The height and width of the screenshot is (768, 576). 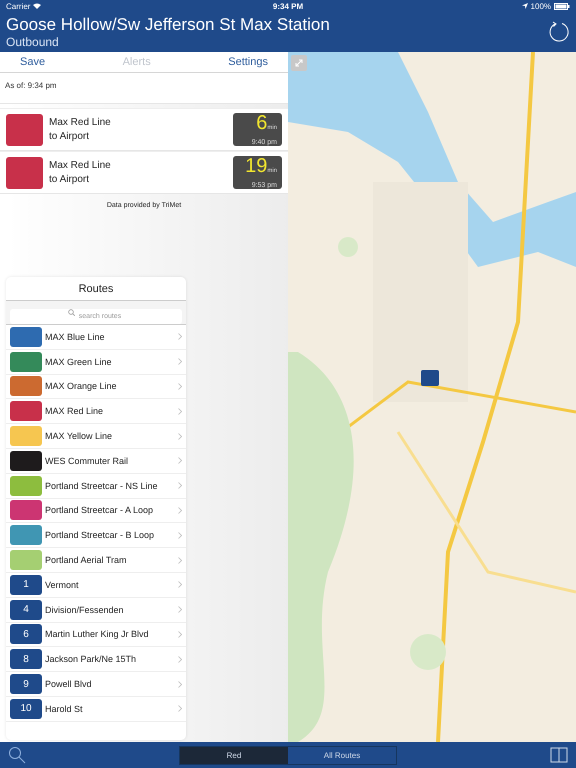 I want to click on route-name: Division/Fessenden, so click(x=85, y=609).